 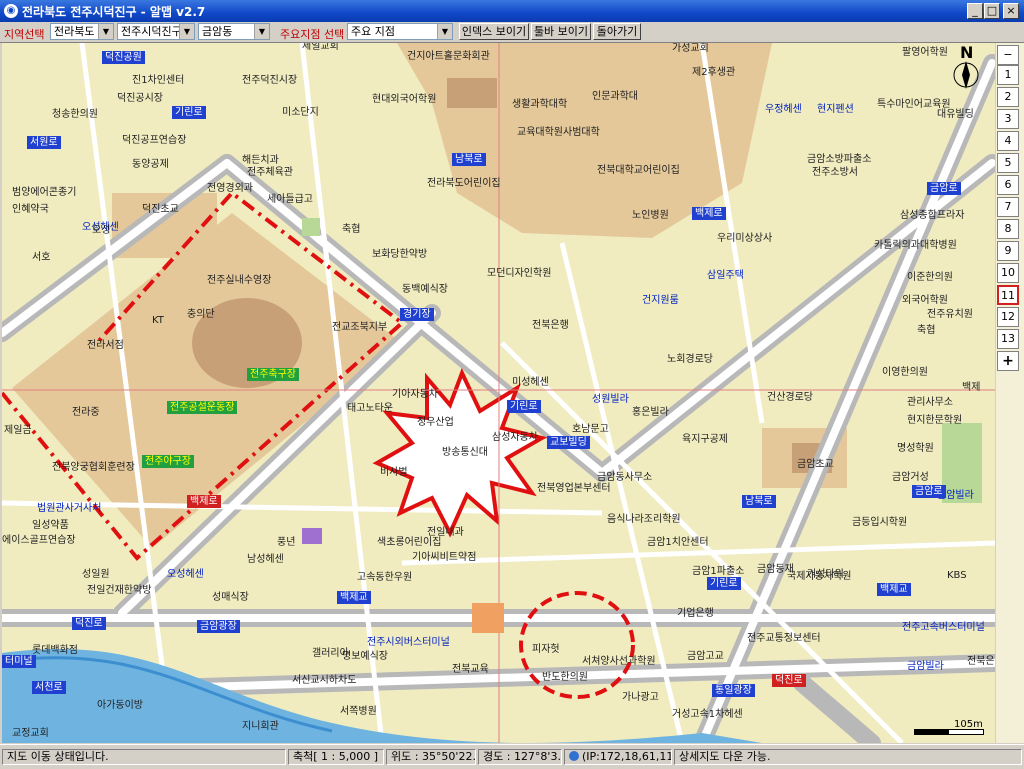 I want to click on globe-icon, so click(x=574, y=756).